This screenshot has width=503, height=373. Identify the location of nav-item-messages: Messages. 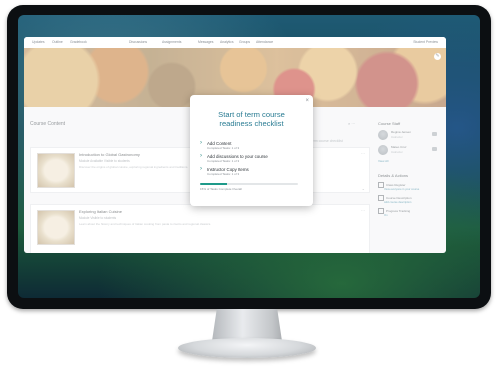
(205, 42).